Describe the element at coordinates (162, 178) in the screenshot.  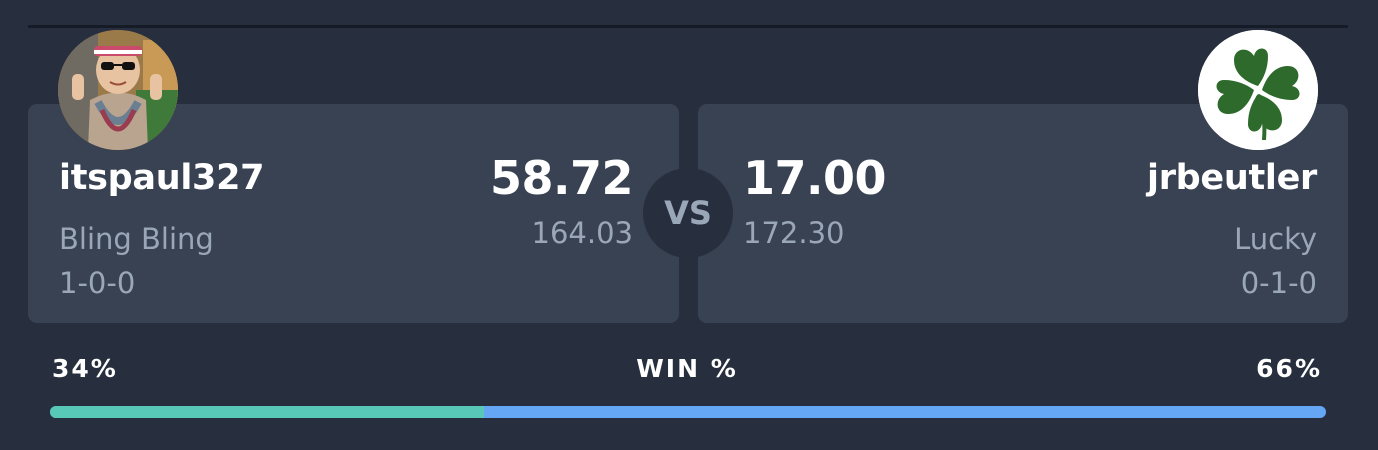
I see `home-team-name: itspaul327` at that location.